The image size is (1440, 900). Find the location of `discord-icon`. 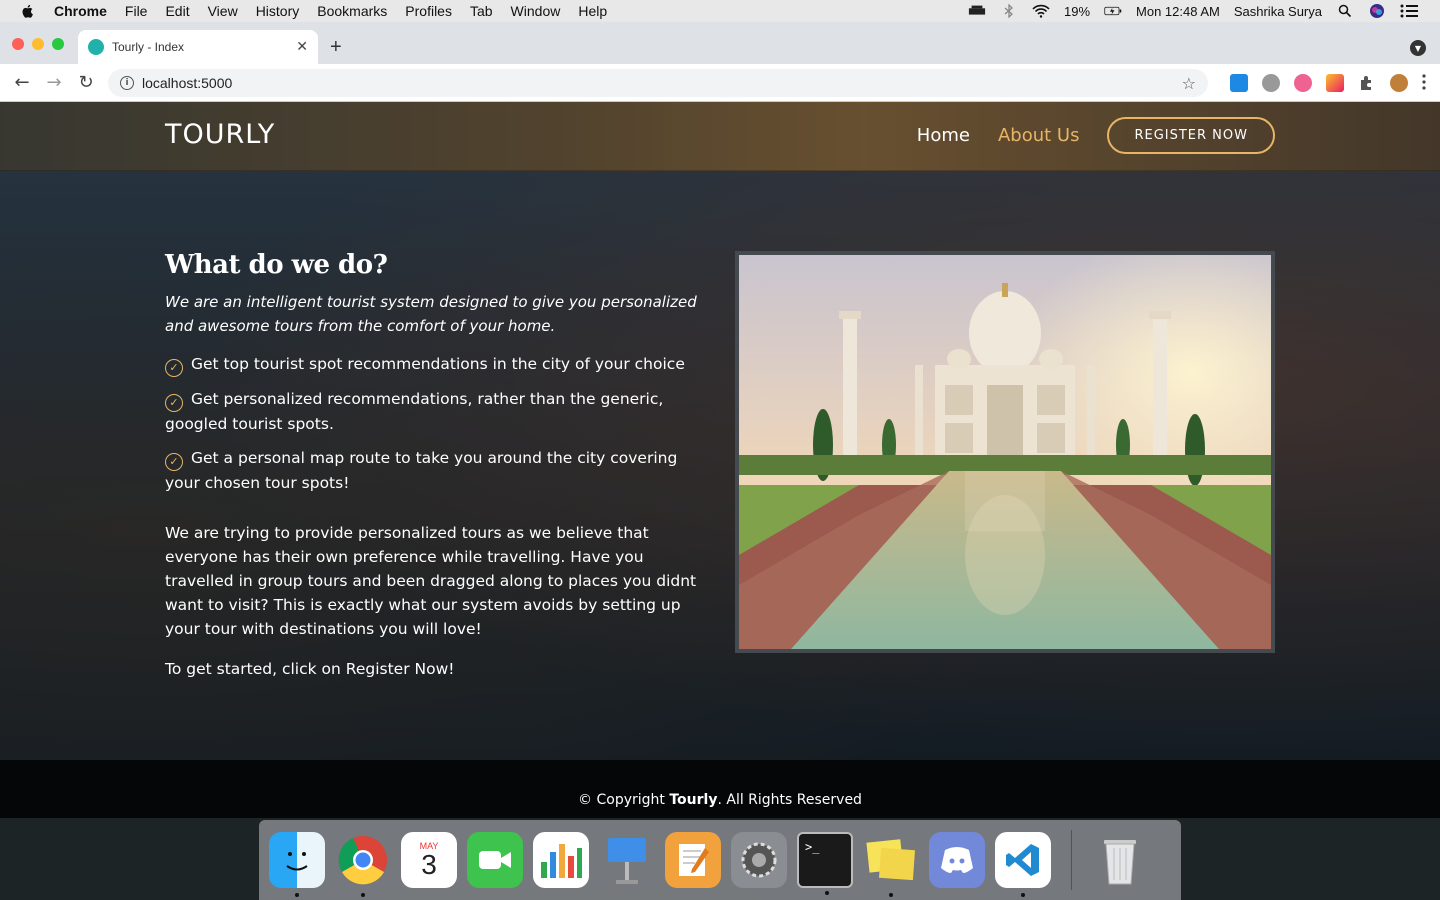

discord-icon is located at coordinates (957, 860).